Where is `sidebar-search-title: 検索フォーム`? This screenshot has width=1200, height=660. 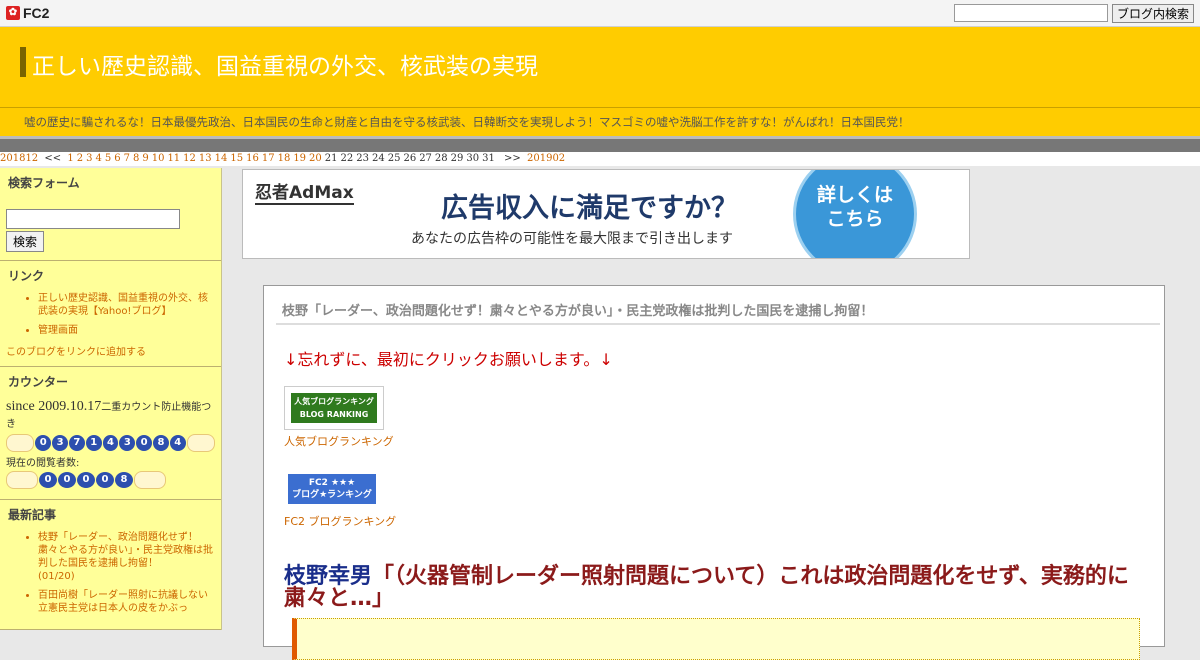
sidebar-search-title: 検索フォーム is located at coordinates (44, 183).